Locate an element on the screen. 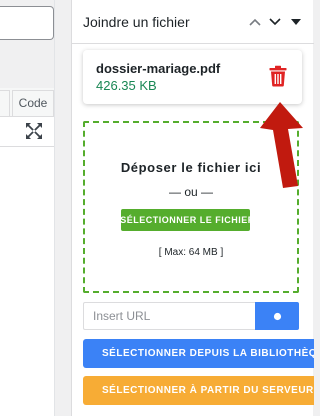  url-submit-button is located at coordinates (277, 316).